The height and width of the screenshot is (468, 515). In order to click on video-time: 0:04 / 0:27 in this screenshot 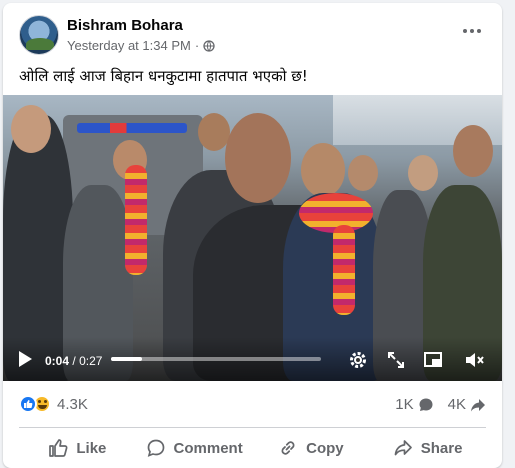, I will do `click(73, 361)`.